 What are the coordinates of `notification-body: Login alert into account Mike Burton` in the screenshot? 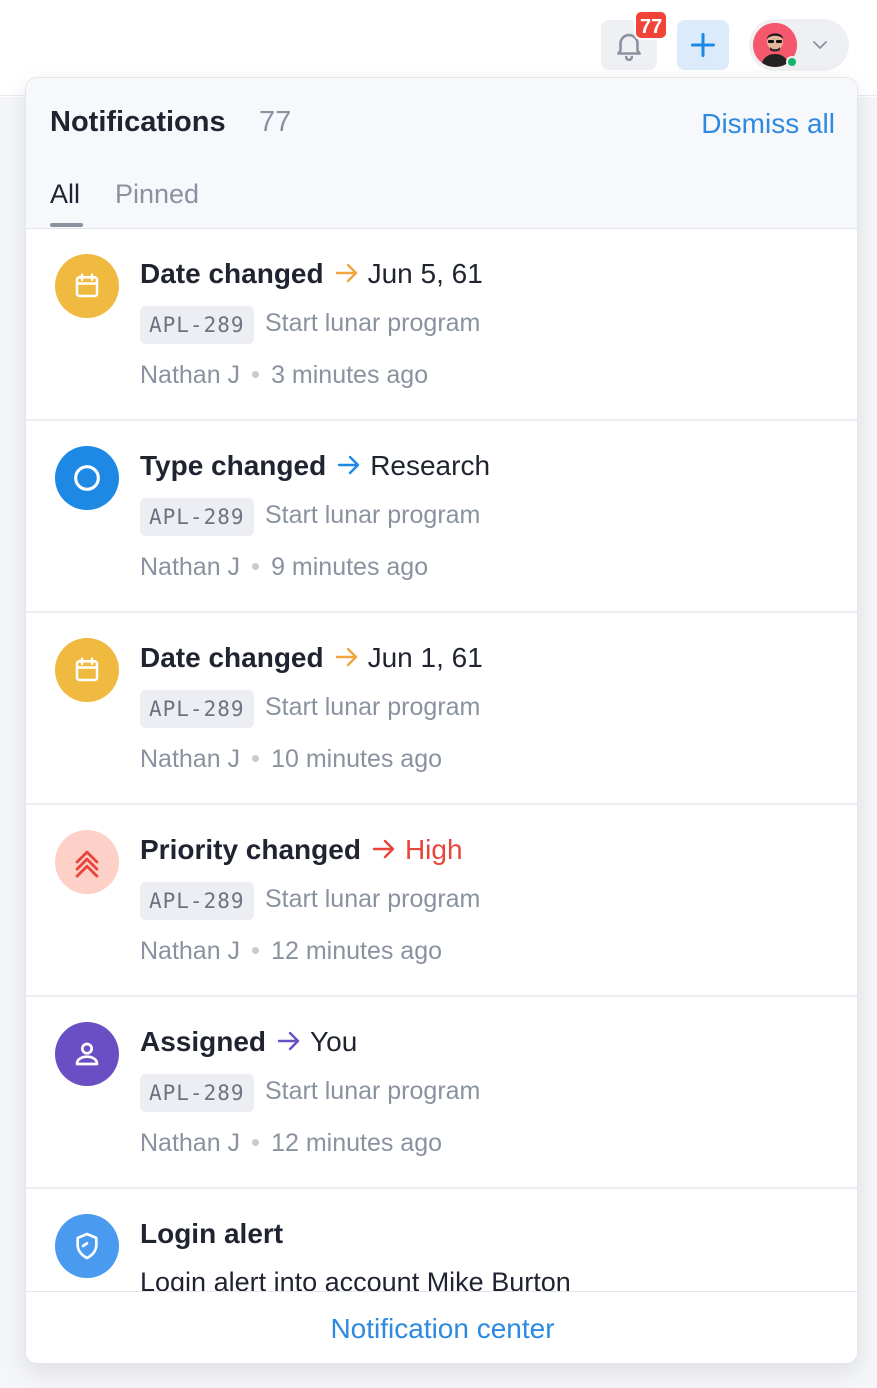 It's located at (355, 1279).